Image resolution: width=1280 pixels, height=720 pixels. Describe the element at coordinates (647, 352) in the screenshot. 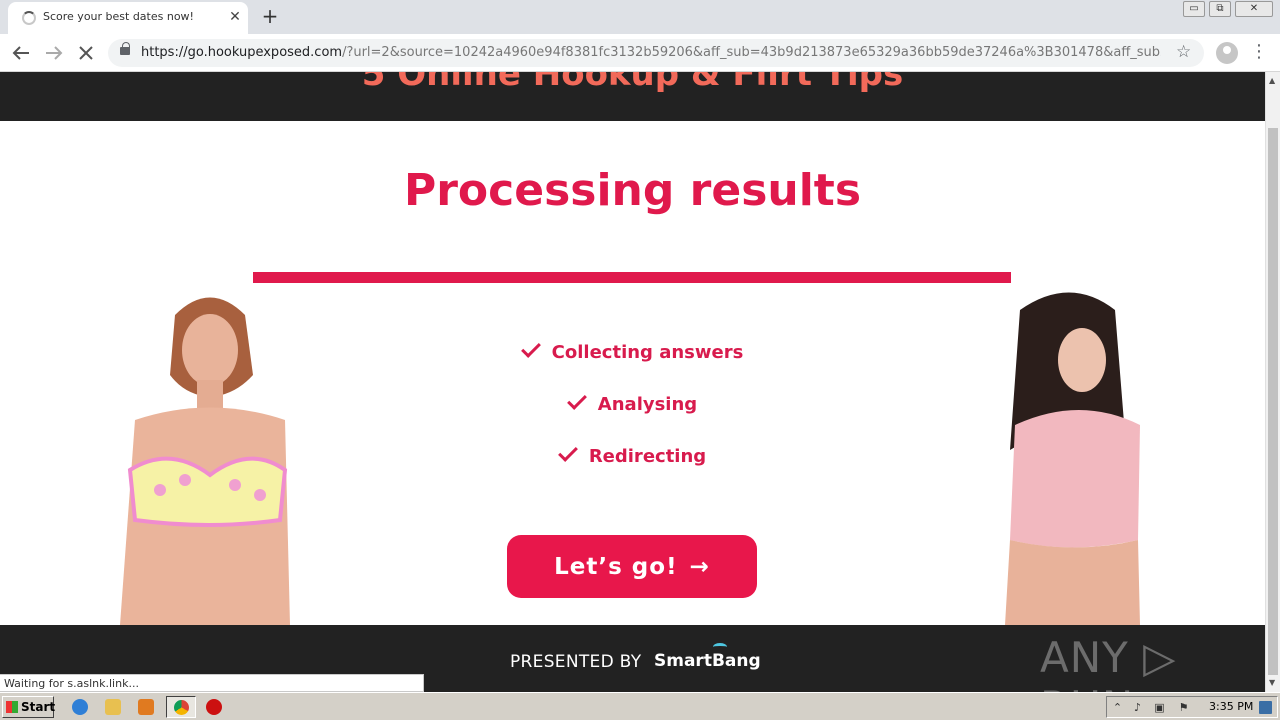

I see `step-label: Collecting answers` at that location.